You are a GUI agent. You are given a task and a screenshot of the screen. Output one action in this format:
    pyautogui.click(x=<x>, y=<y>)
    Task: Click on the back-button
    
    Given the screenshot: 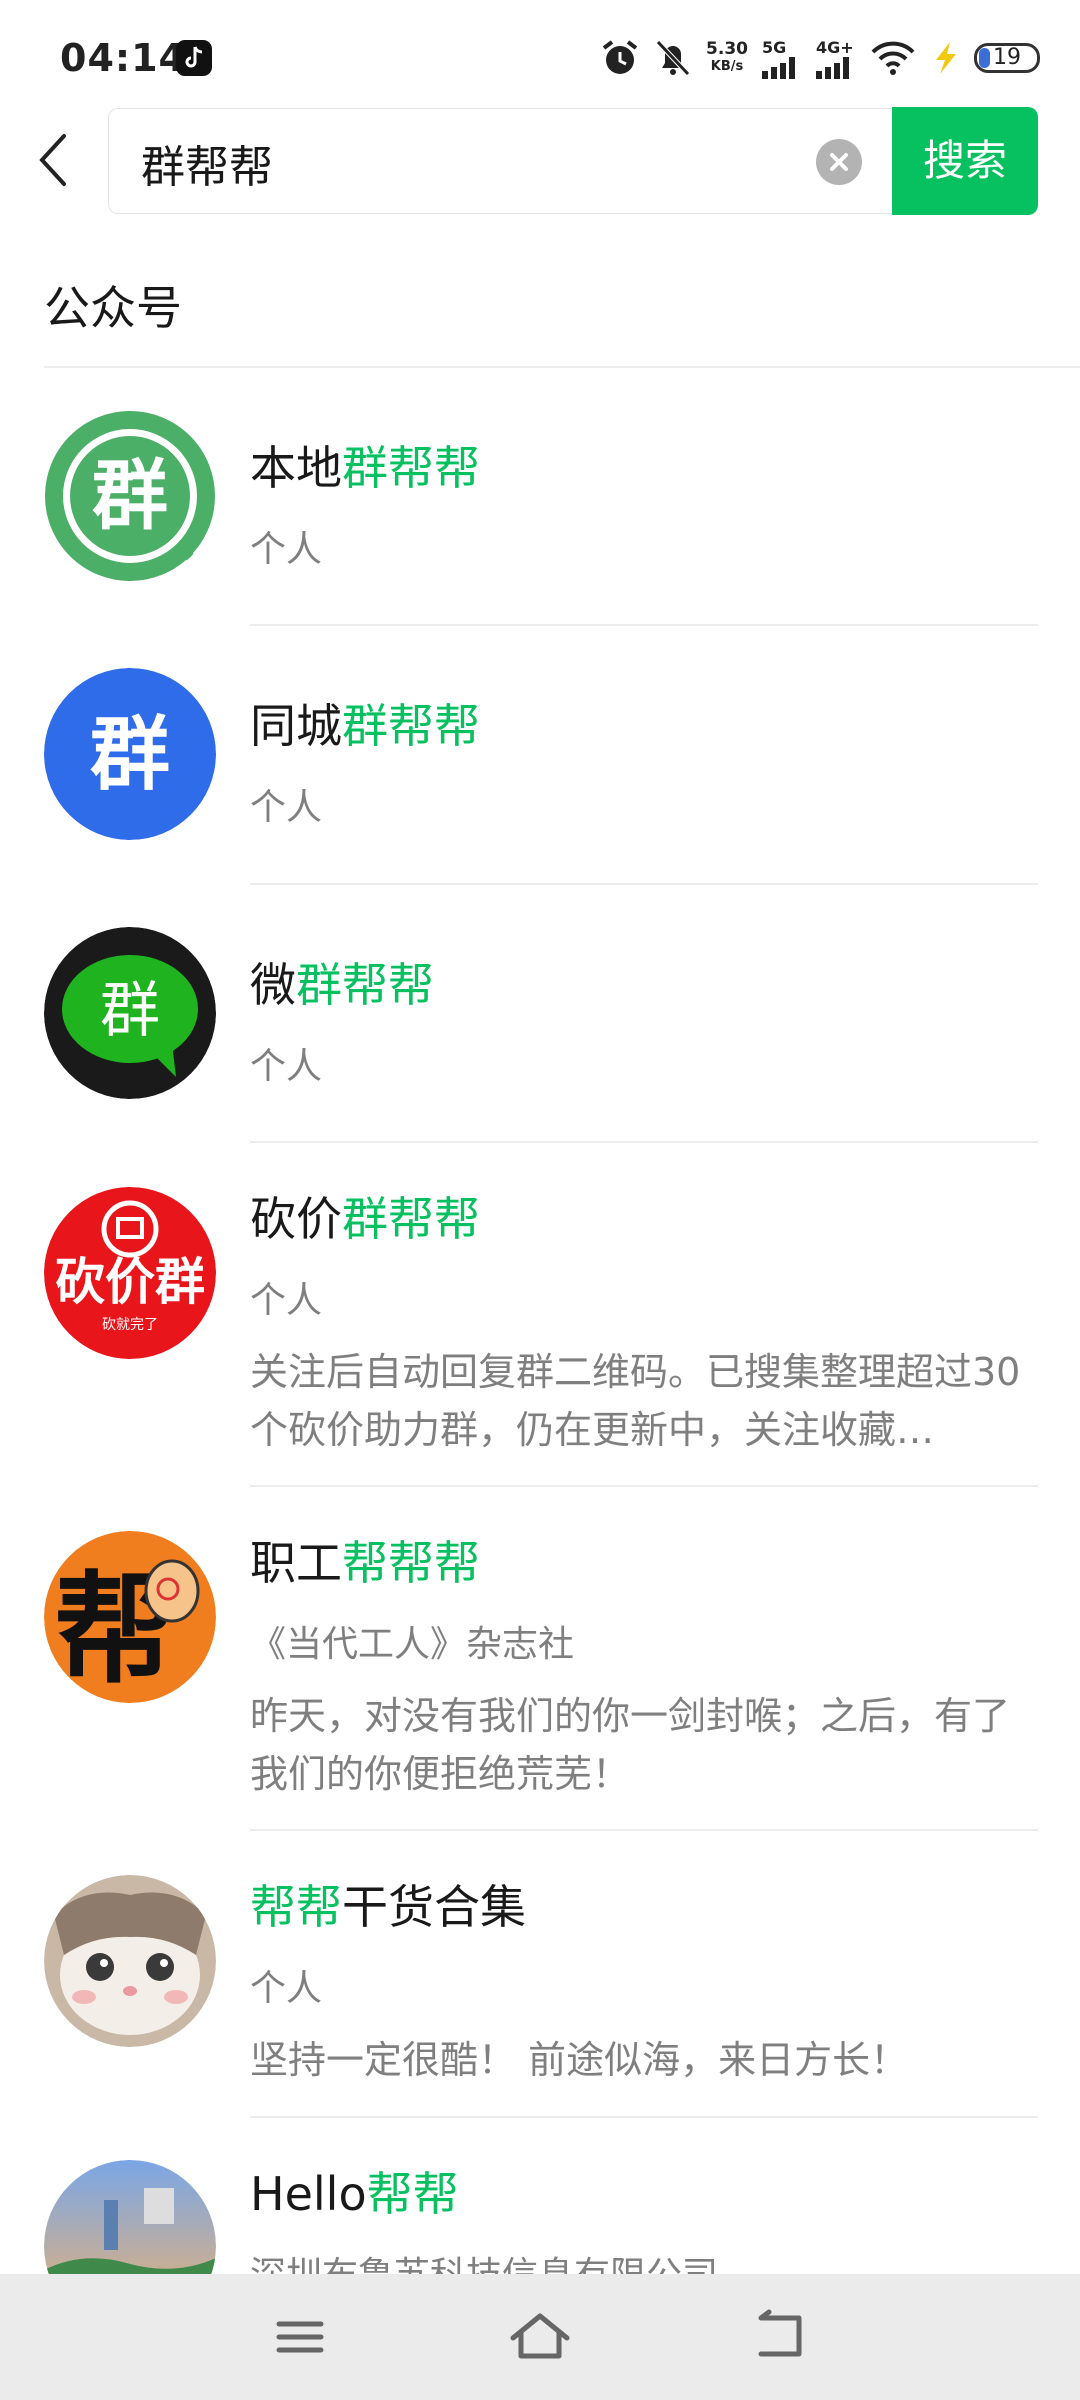 What is the action you would take?
    pyautogui.click(x=55, y=160)
    